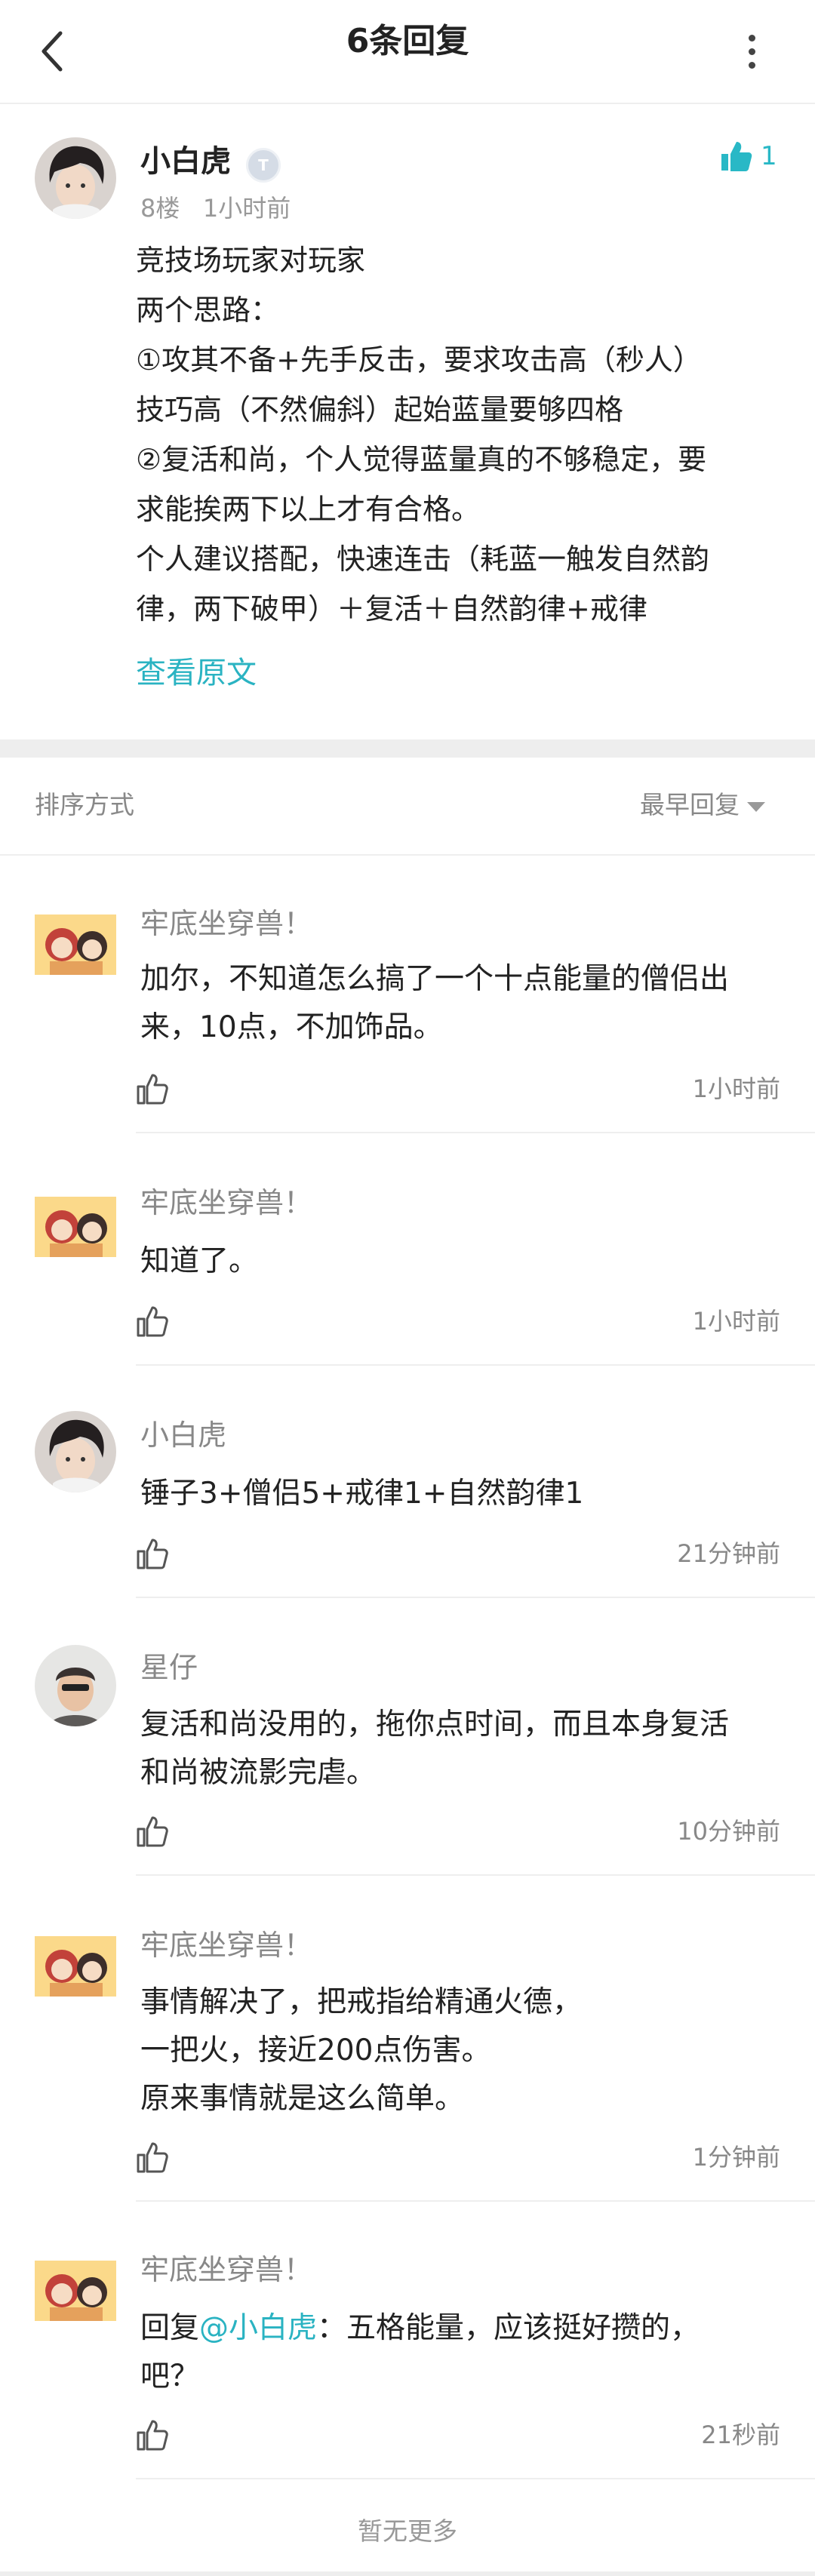  What do you see at coordinates (407, 807) in the screenshot?
I see `sort-bar: 排序方式 最早回复` at bounding box center [407, 807].